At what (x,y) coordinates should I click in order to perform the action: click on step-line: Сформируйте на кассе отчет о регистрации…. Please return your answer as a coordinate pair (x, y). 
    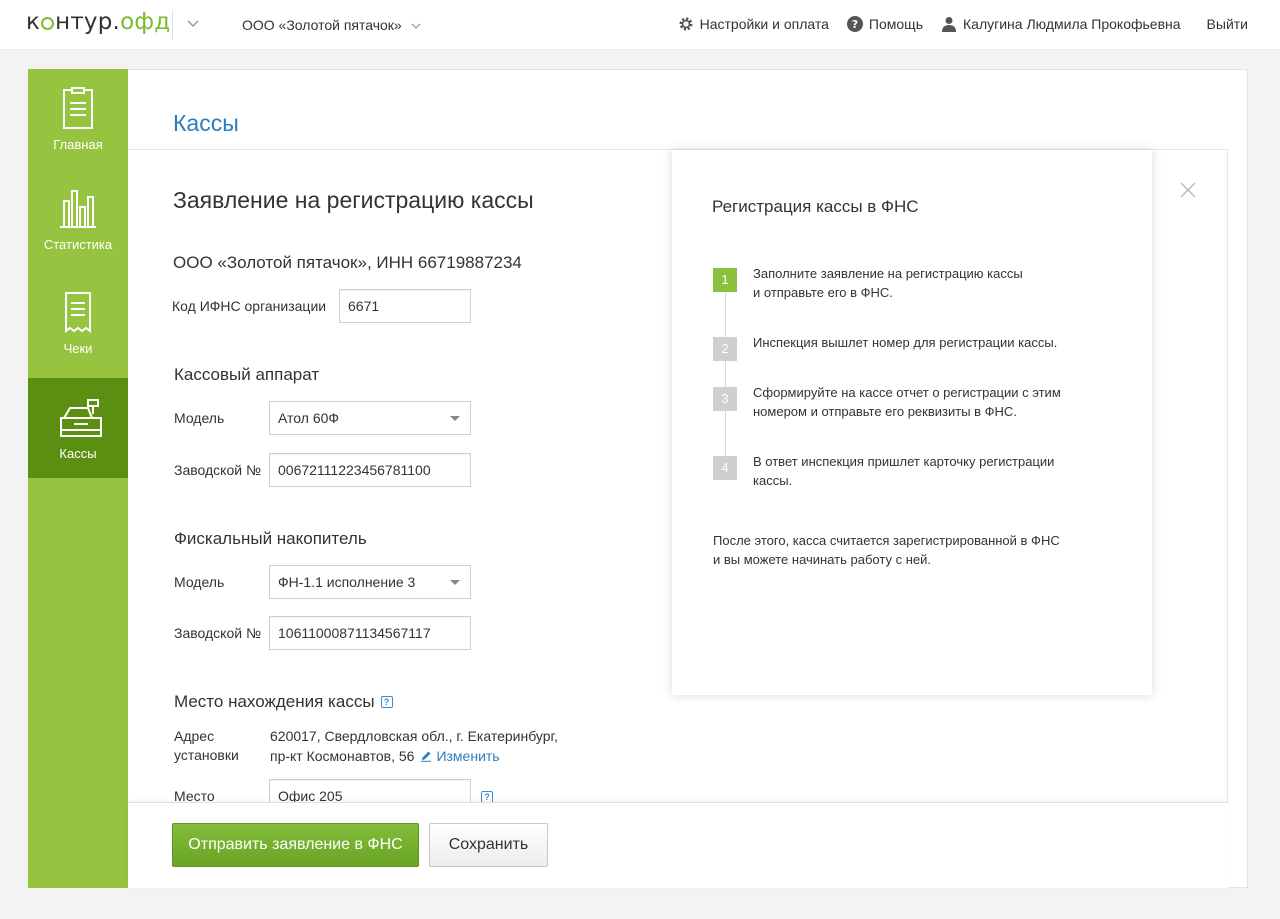
    Looking at the image, I should click on (907, 392).